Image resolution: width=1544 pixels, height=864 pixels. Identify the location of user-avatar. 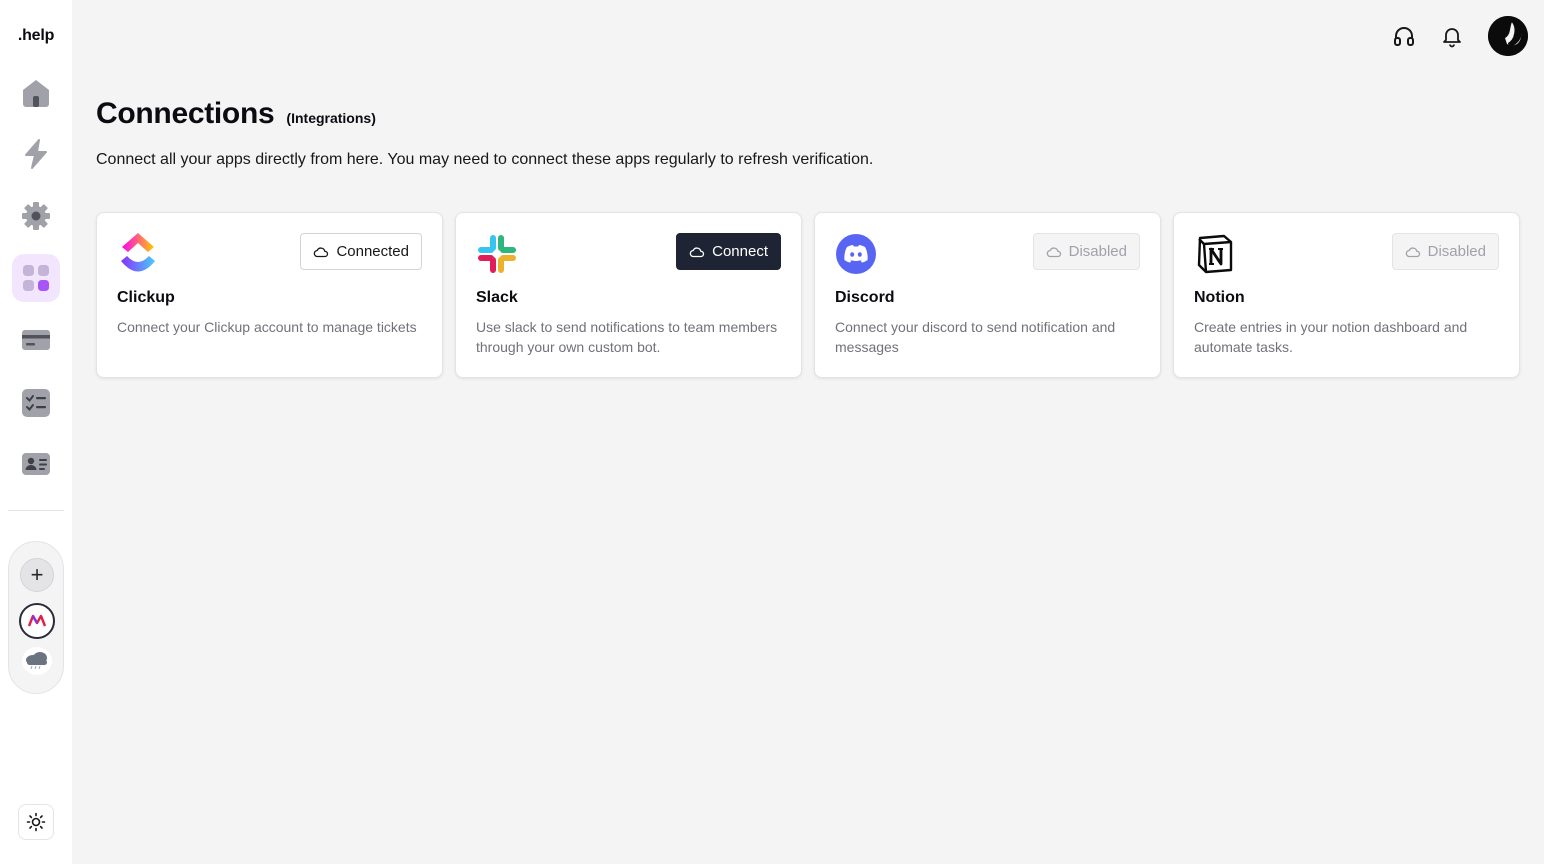
(1508, 36).